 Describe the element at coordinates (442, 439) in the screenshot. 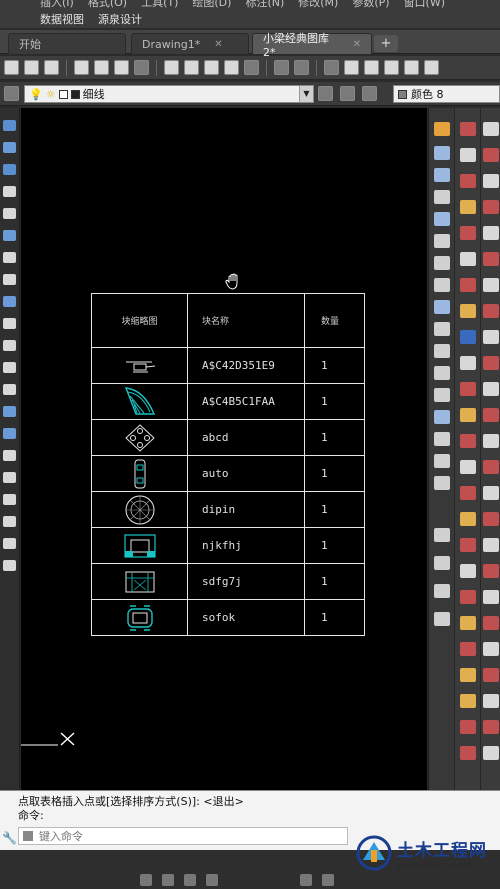

I see `chamfer-icon` at that location.